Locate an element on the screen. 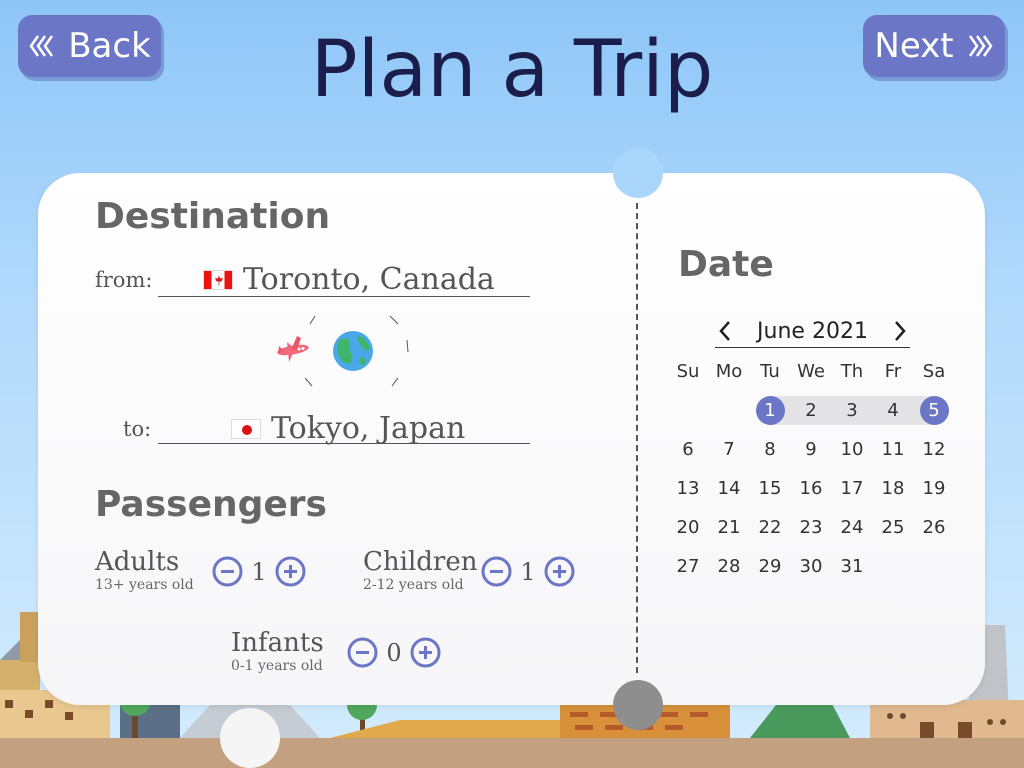 Image resolution: width=1024 pixels, height=768 pixels. weekday-label: Tu is located at coordinates (770, 371).